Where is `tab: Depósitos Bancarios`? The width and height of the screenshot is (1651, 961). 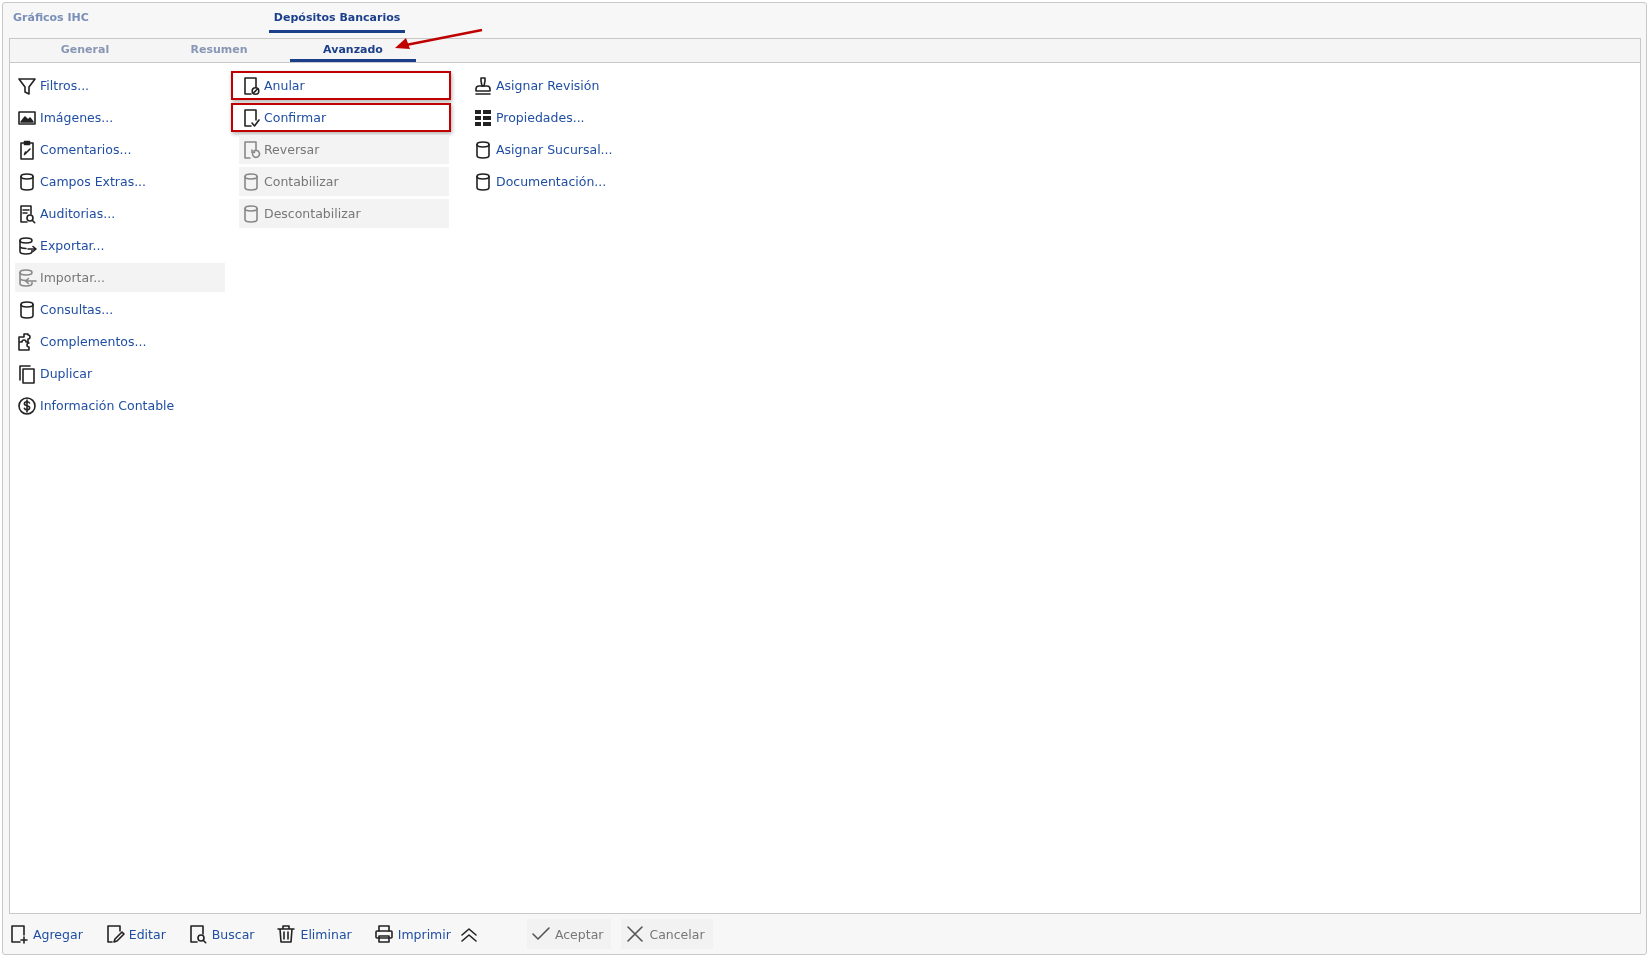 tab: Depósitos Bancarios is located at coordinates (337, 22).